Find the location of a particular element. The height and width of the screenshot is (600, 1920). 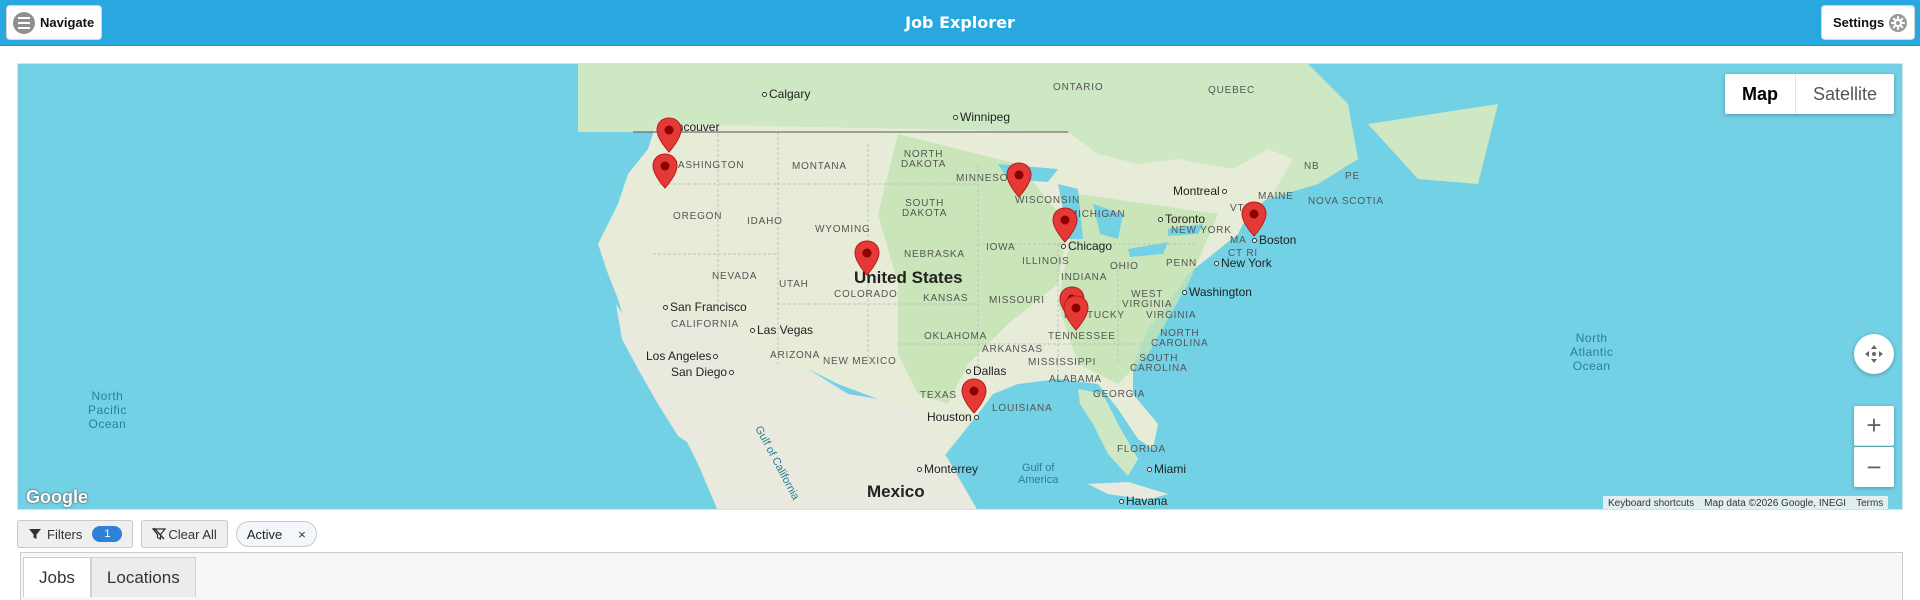

results-tabs: Jobs Locations is located at coordinates (109, 577).